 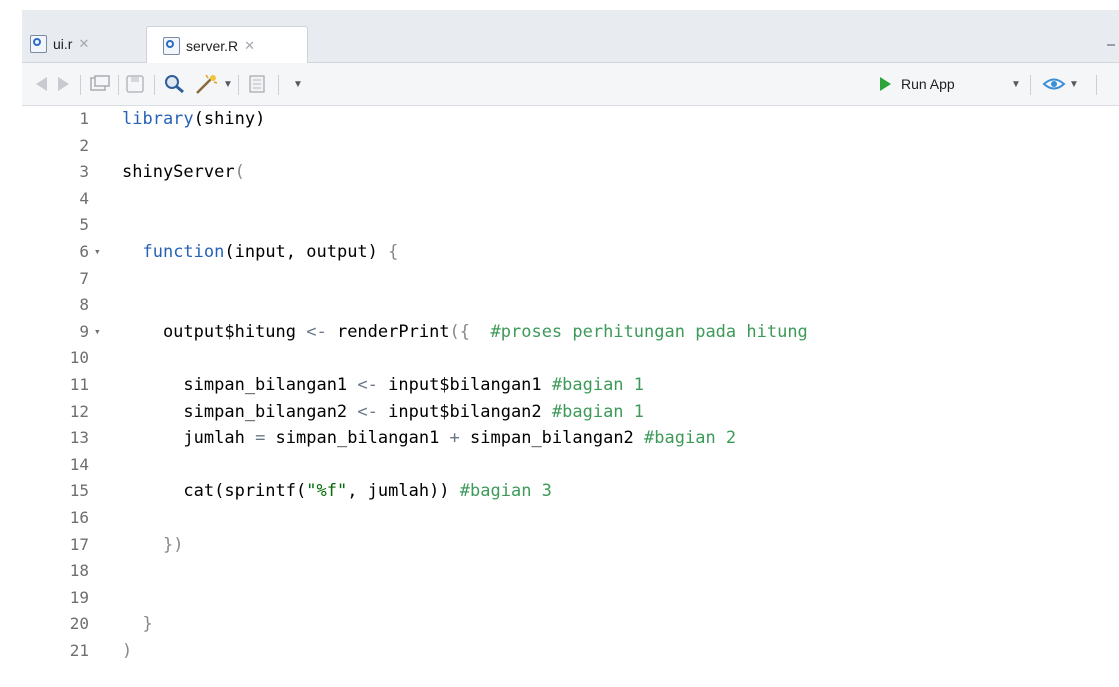 I want to click on code-line: 19, so click(x=570, y=597).